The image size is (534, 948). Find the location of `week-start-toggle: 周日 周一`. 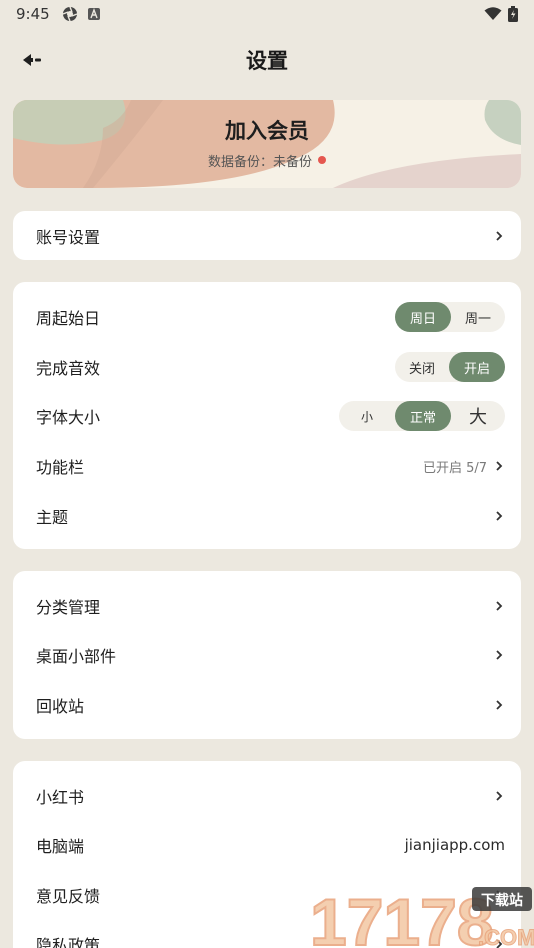

week-start-toggle: 周日 周一 is located at coordinates (450, 317).